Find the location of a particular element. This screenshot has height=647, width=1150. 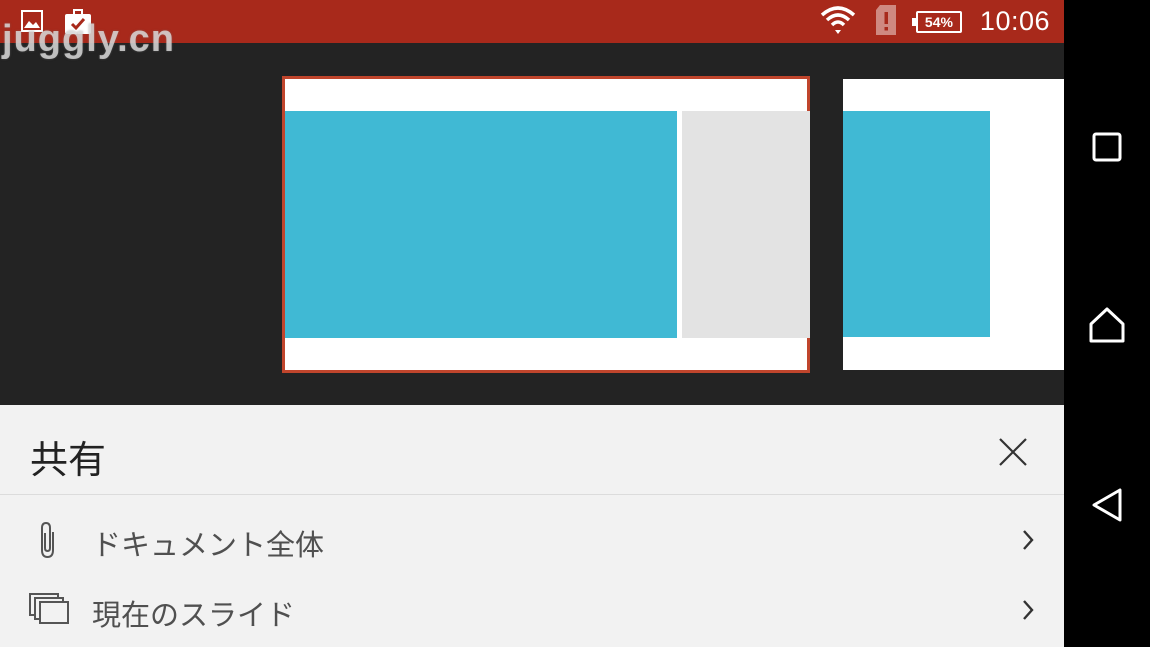

close-button is located at coordinates (1013, 452).